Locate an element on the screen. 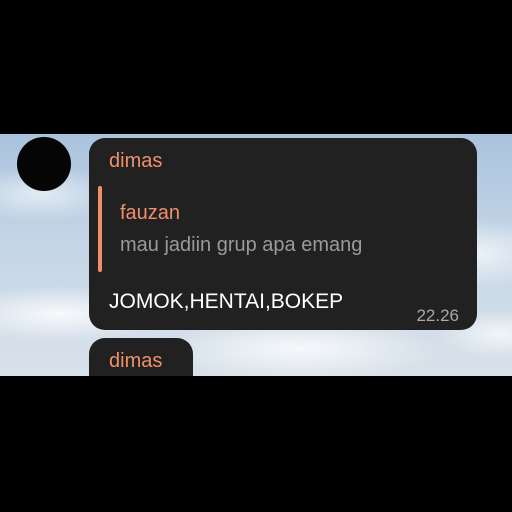 The height and width of the screenshot is (512, 512). message-bubble-2: dimas is located at coordinates (141, 357).